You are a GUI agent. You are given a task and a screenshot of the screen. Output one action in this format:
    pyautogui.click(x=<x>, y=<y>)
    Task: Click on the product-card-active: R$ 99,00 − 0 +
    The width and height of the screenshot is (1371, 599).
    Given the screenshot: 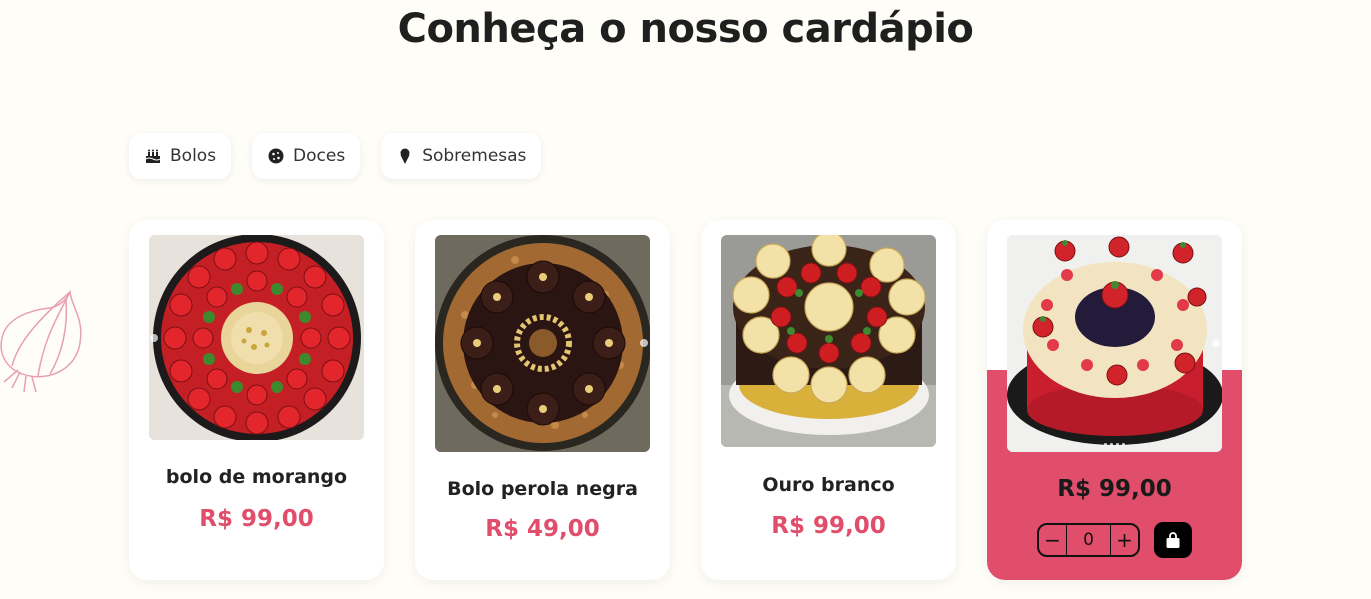 What is the action you would take?
    pyautogui.click(x=1114, y=400)
    